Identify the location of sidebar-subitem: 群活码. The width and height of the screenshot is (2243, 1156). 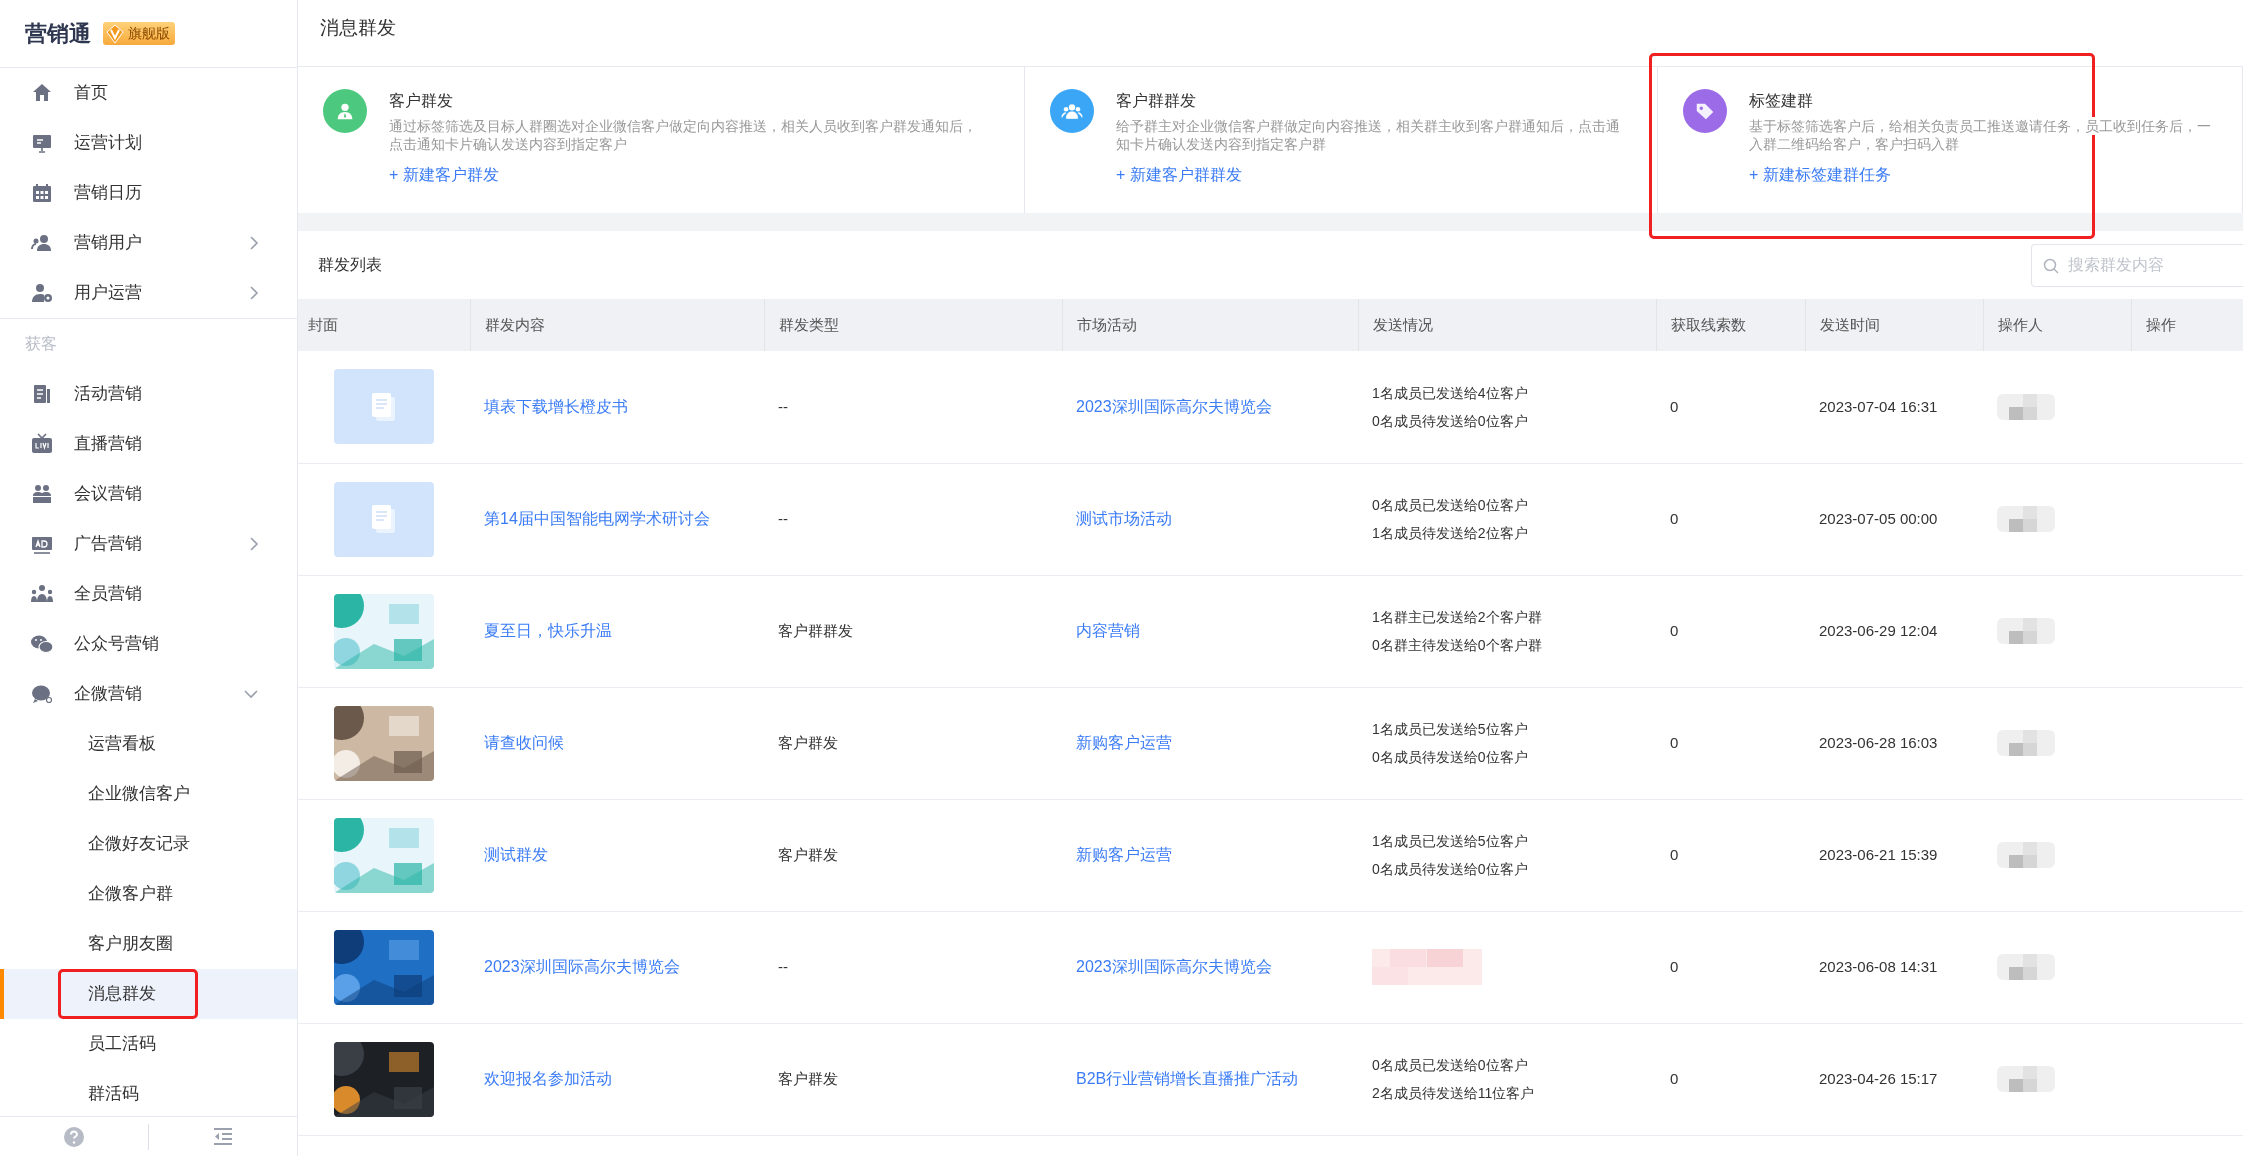
(148, 1092).